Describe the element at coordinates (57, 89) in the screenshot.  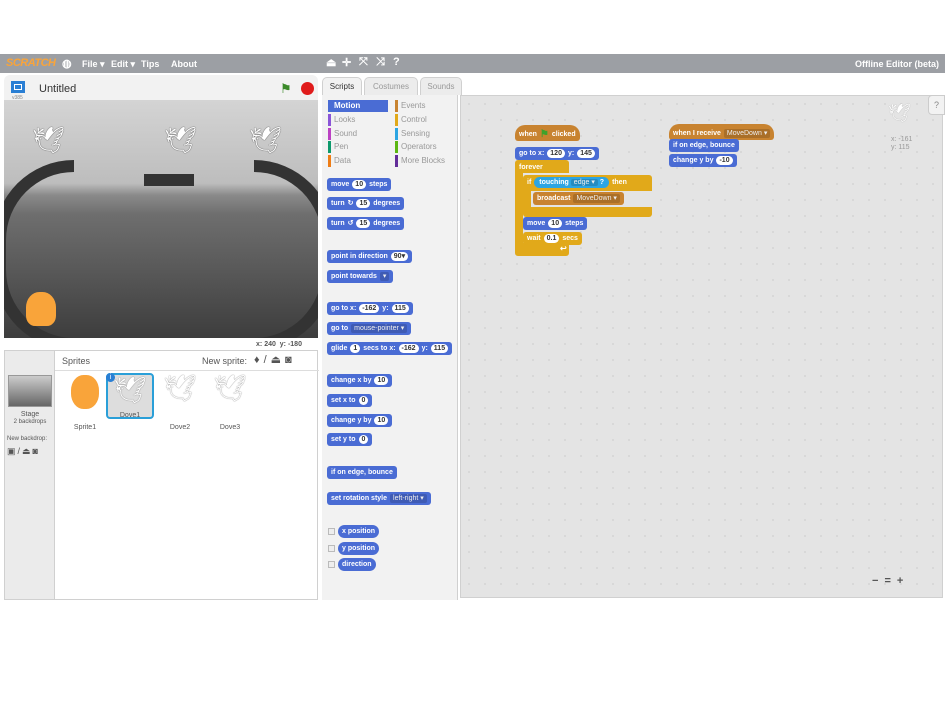
I see `project-title: Untitled` at that location.